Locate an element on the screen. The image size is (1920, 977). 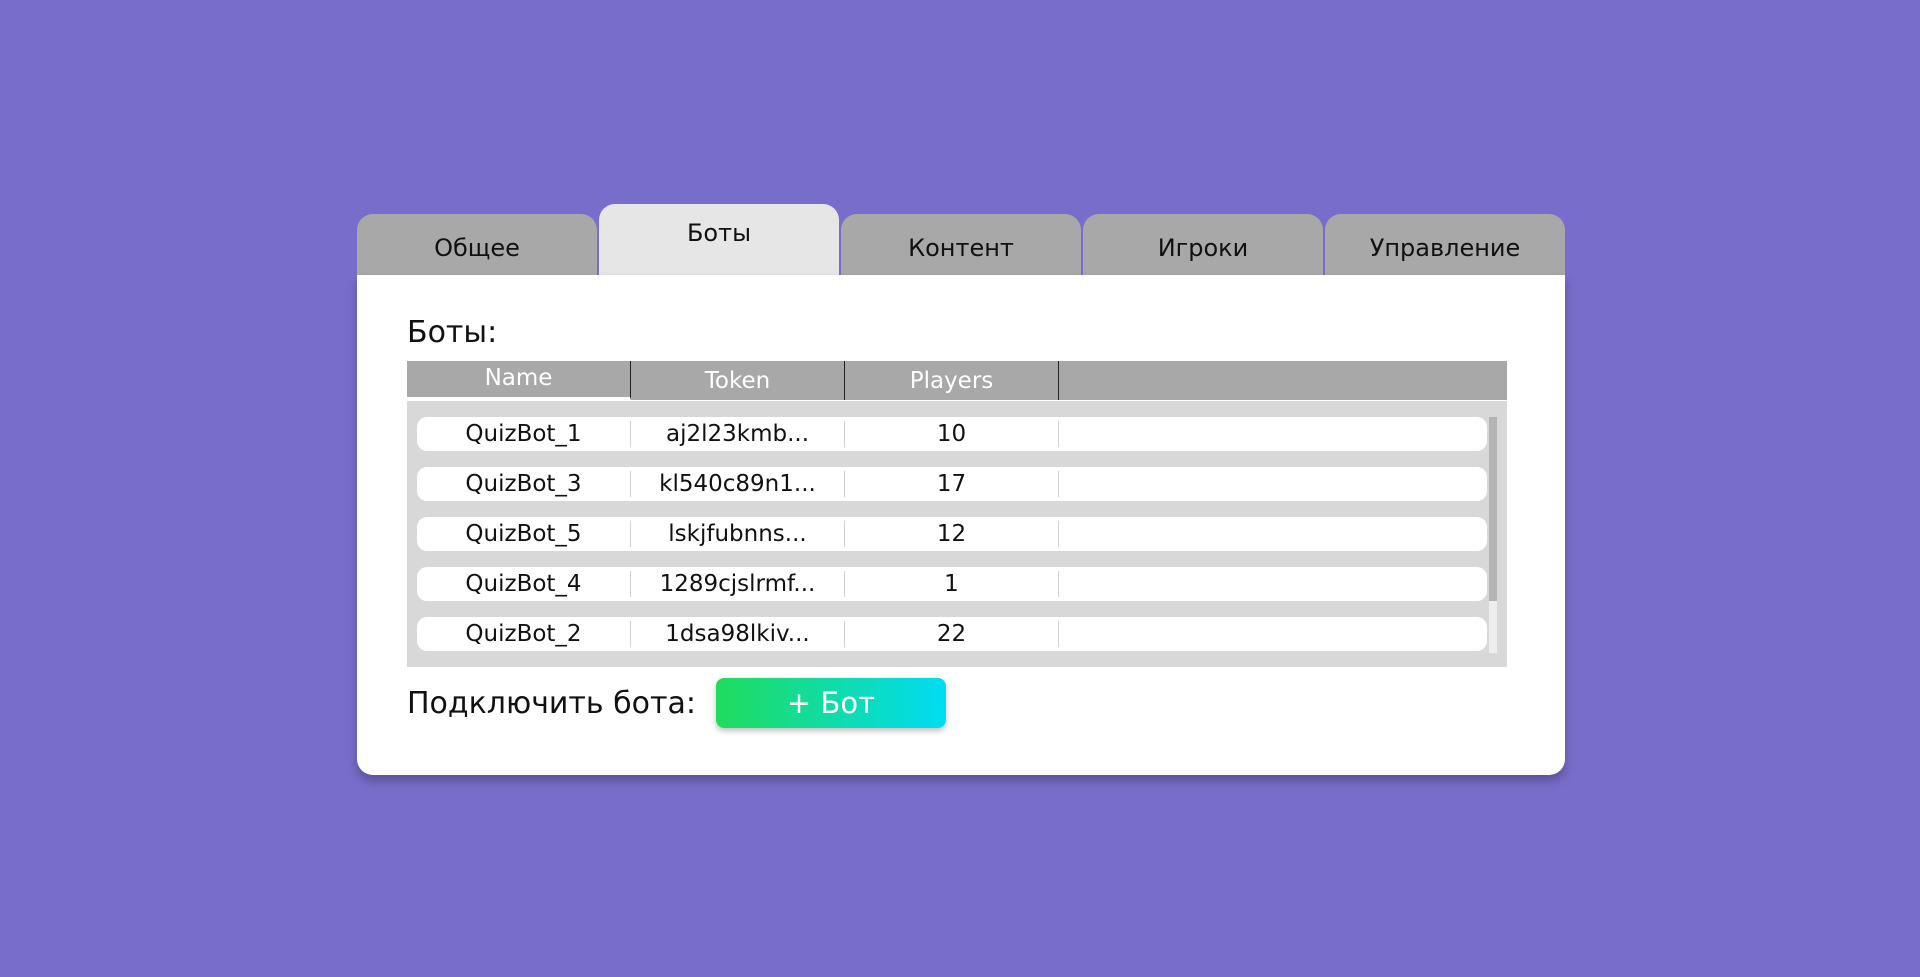
table-header: Name Token Players is located at coordinates (957, 381).